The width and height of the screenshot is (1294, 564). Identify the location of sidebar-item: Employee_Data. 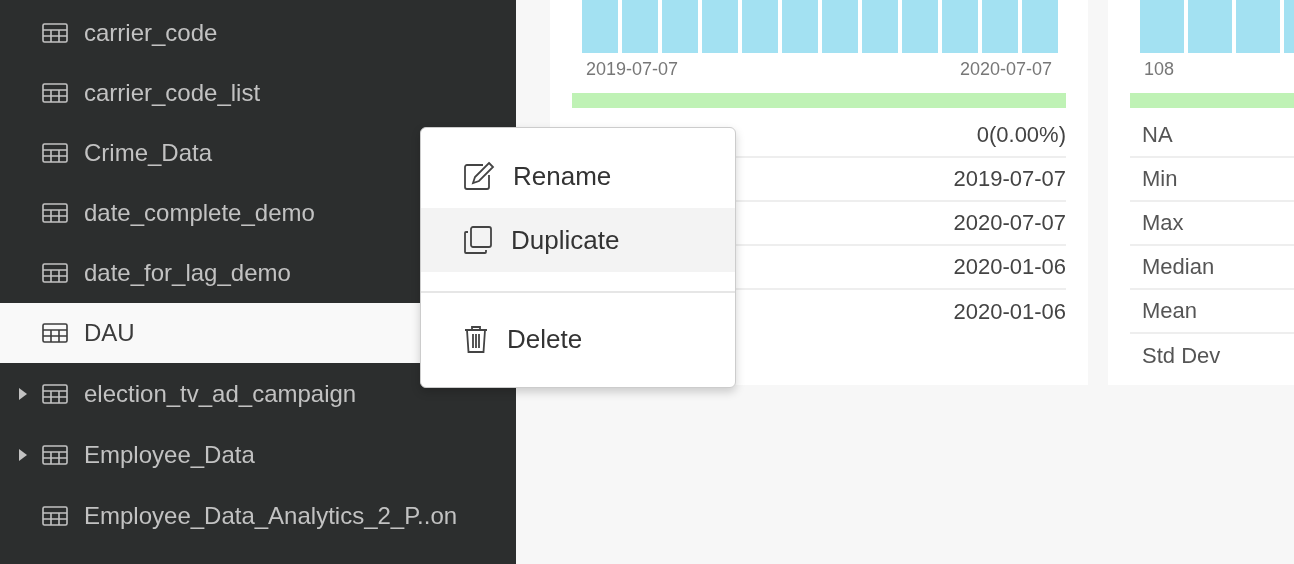
(258, 454).